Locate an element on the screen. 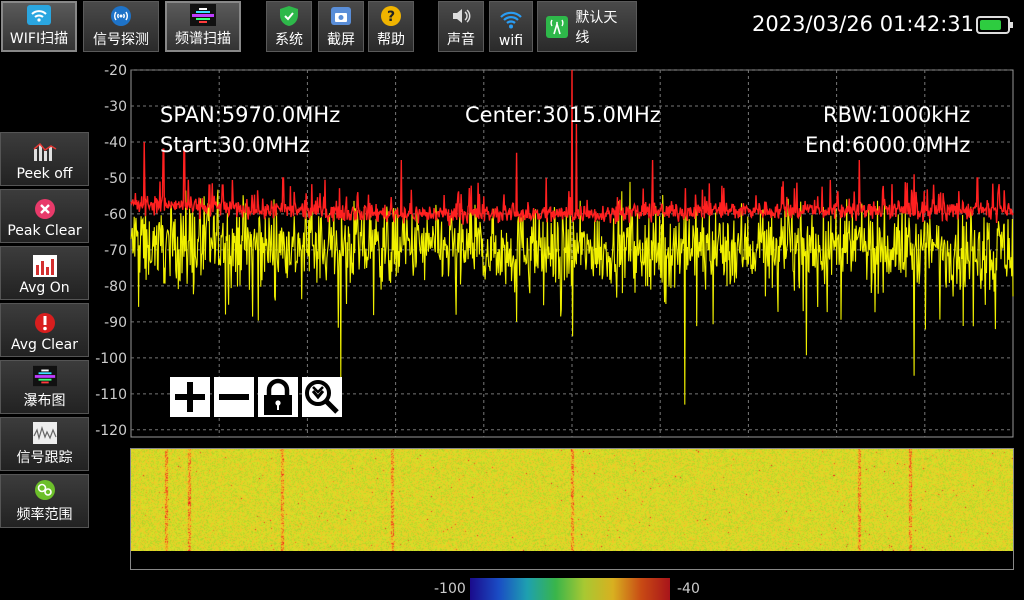  waterfall-heatmap is located at coordinates (572, 500).